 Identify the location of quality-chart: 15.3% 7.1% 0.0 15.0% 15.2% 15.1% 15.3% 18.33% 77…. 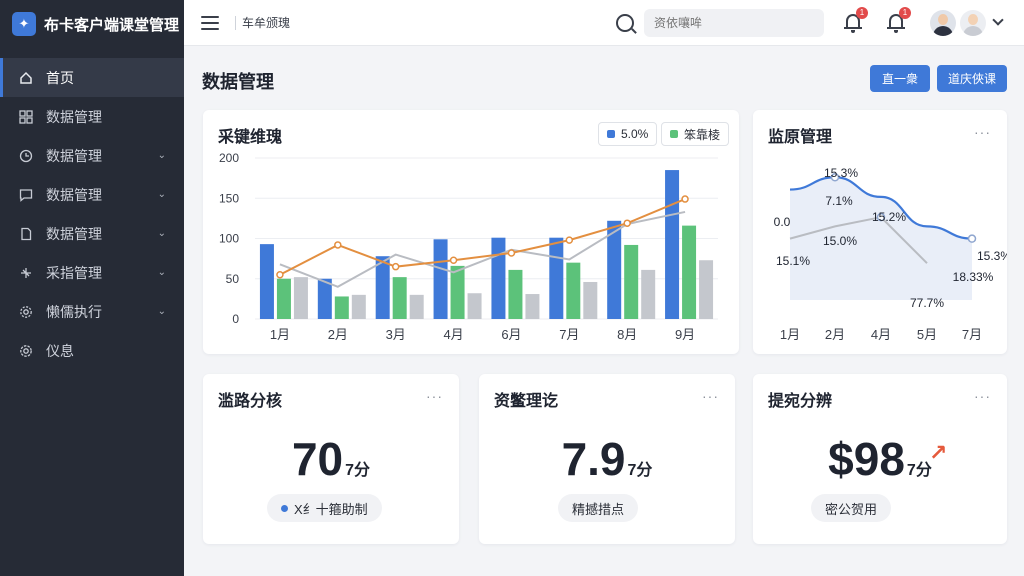
(890, 254).